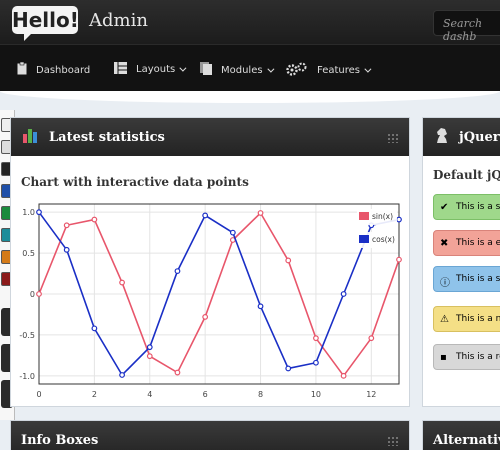  I want to click on alert-neutral: ▪ This is a re, so click(466, 357).